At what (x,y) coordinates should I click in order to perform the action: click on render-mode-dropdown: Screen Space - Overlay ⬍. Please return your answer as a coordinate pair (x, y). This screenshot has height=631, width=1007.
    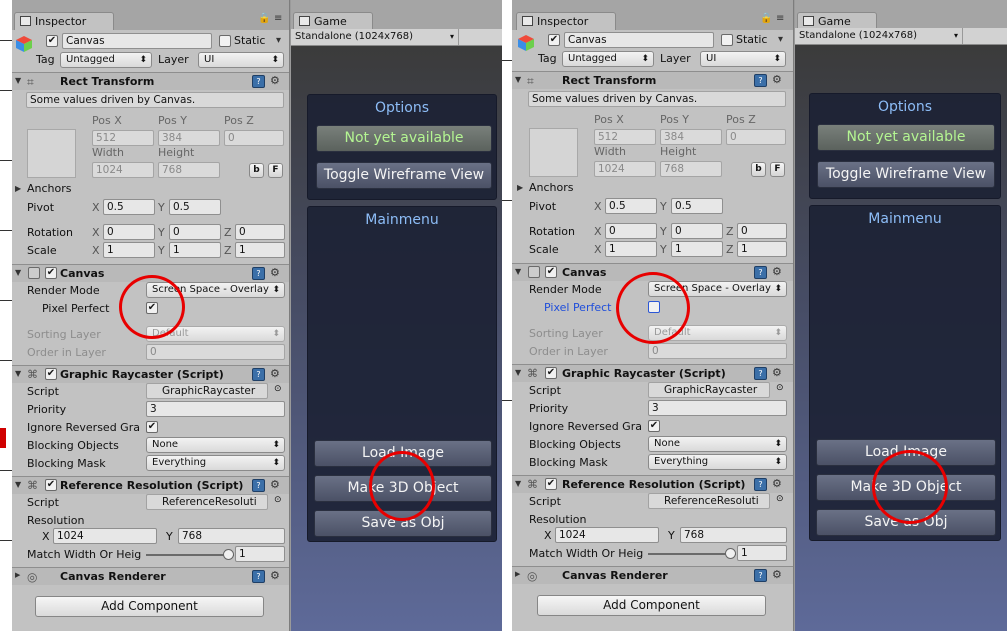
    Looking at the image, I should click on (717, 289).